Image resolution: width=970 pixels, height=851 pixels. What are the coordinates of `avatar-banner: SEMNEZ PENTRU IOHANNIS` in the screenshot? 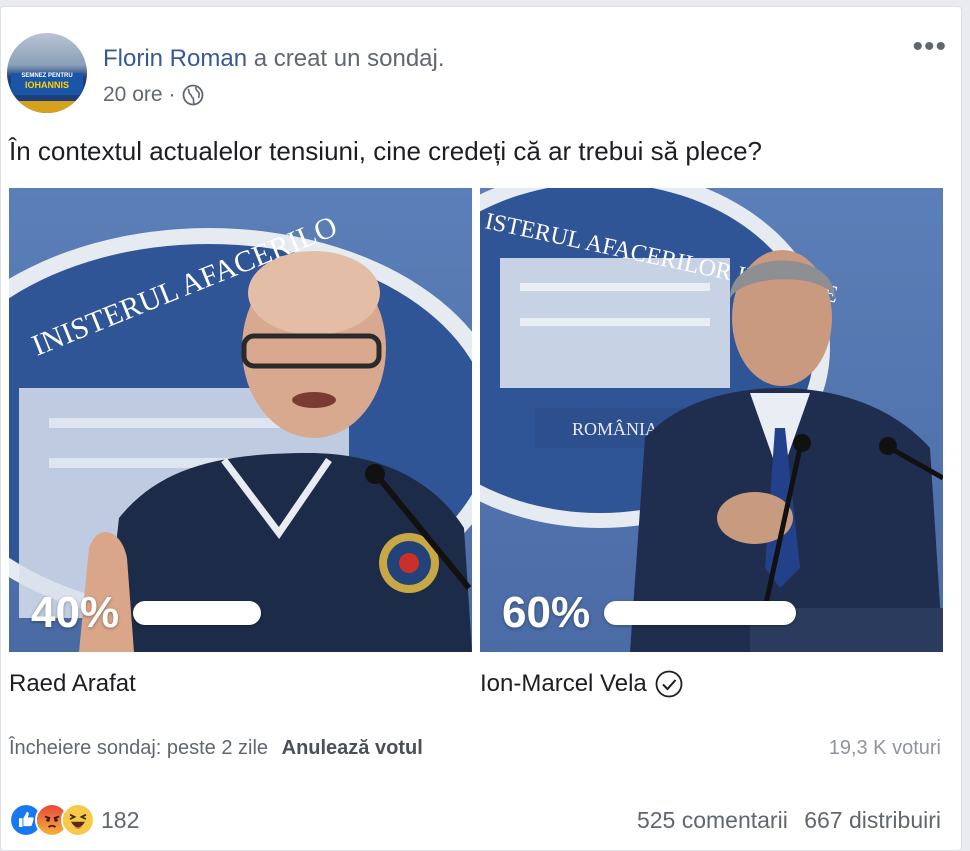 It's located at (47, 84).